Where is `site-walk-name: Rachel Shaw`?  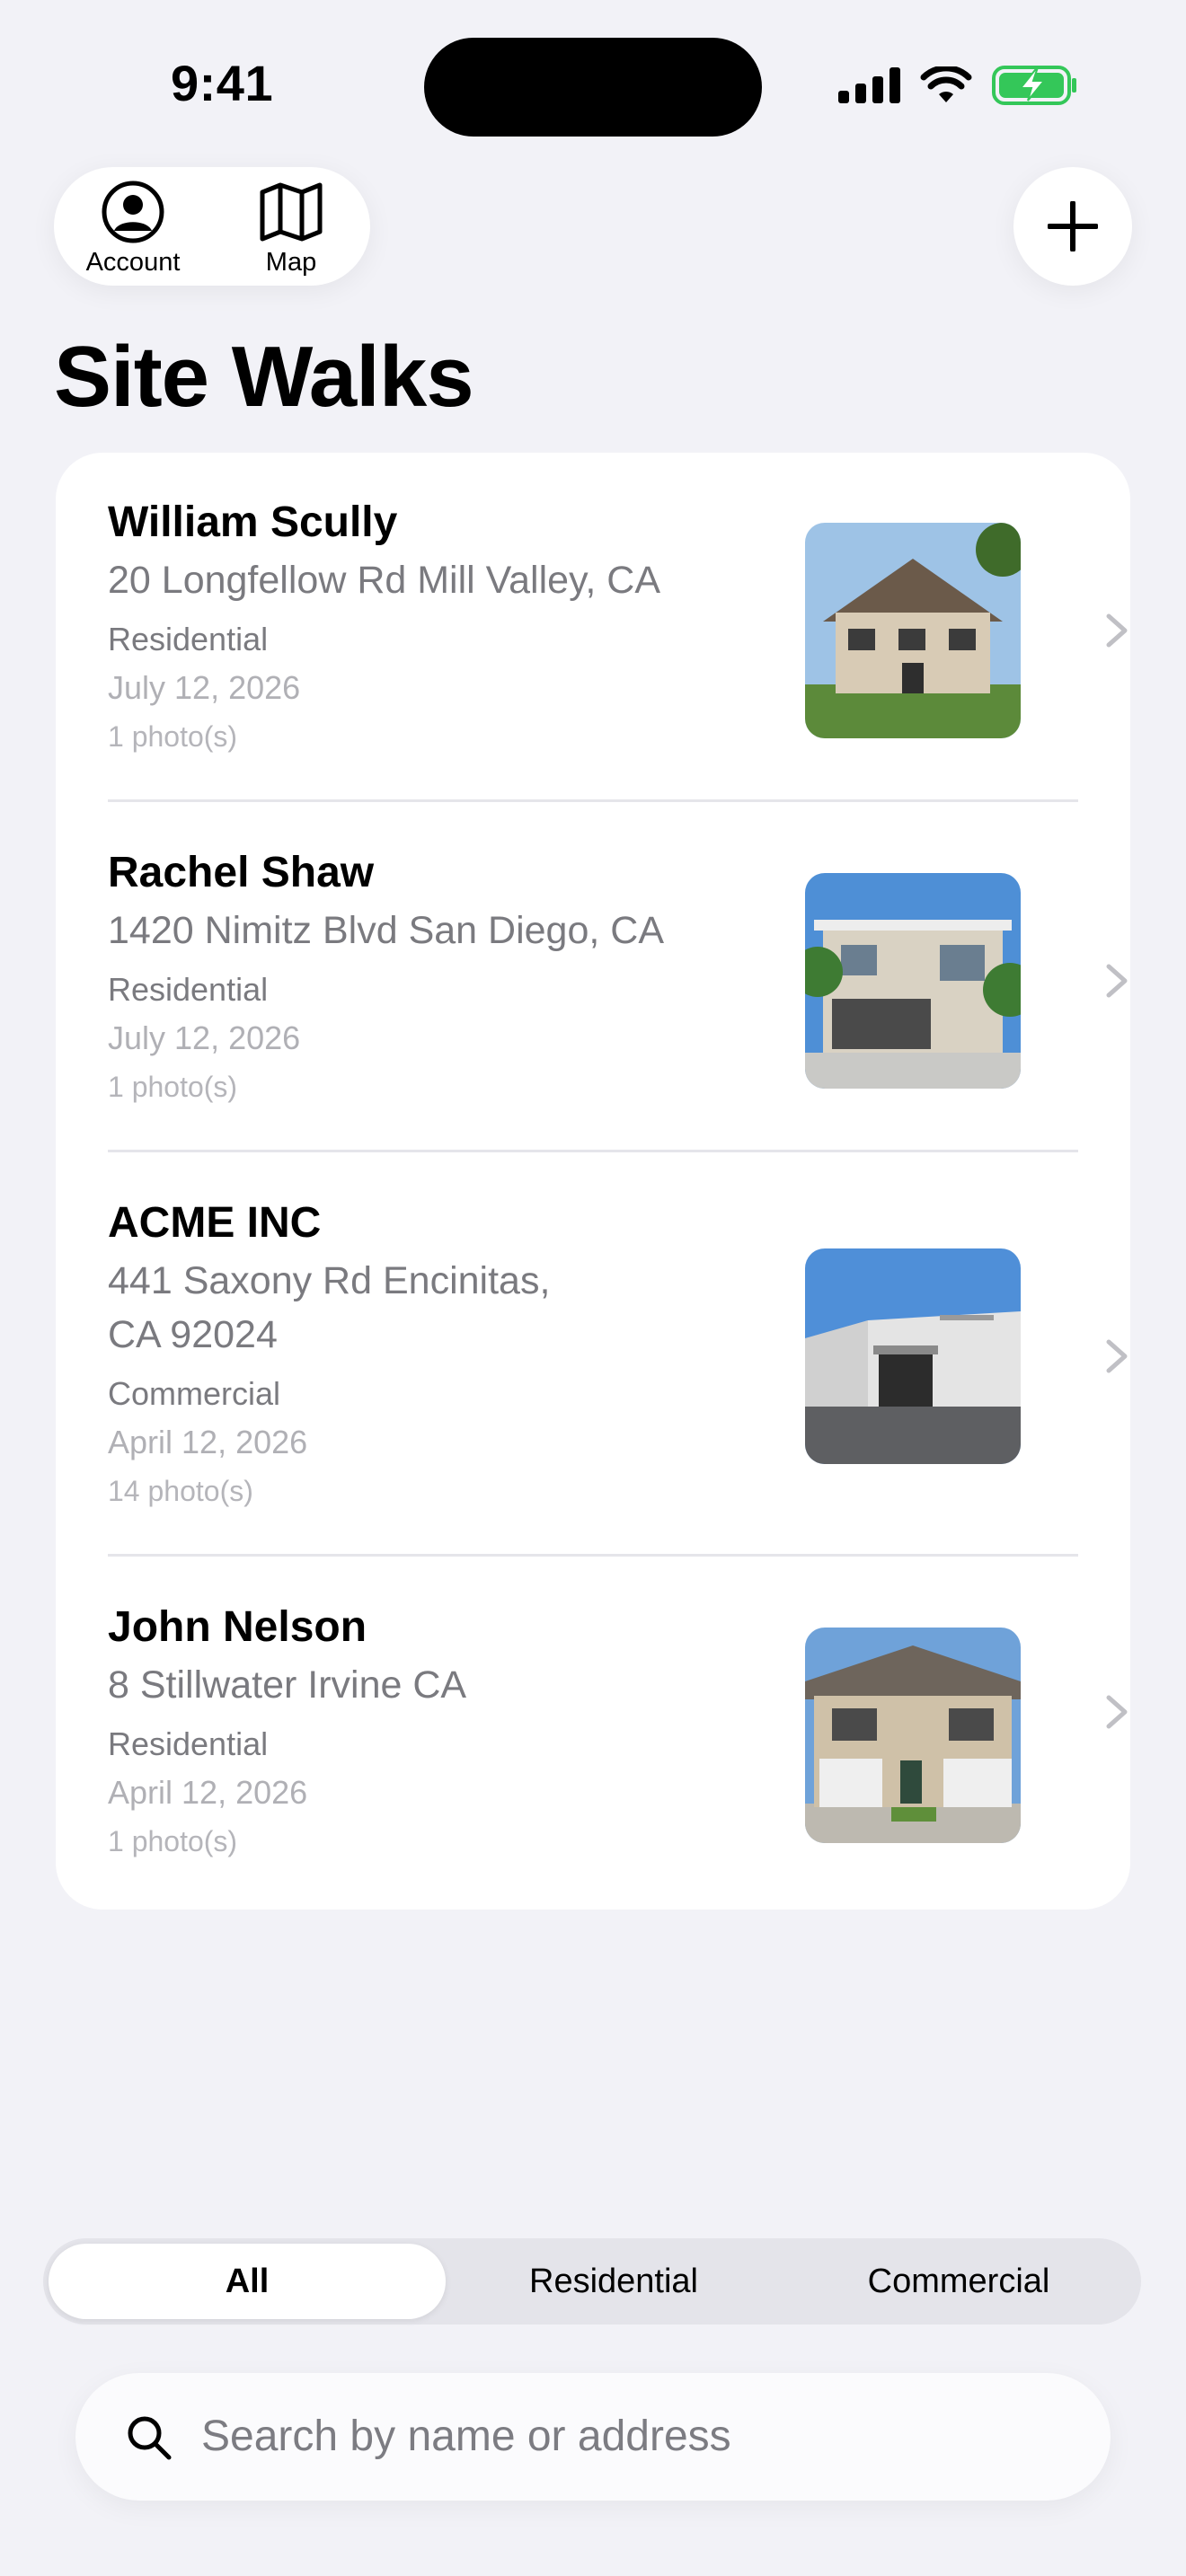
site-walk-name: Rachel Shaw is located at coordinates (241, 872).